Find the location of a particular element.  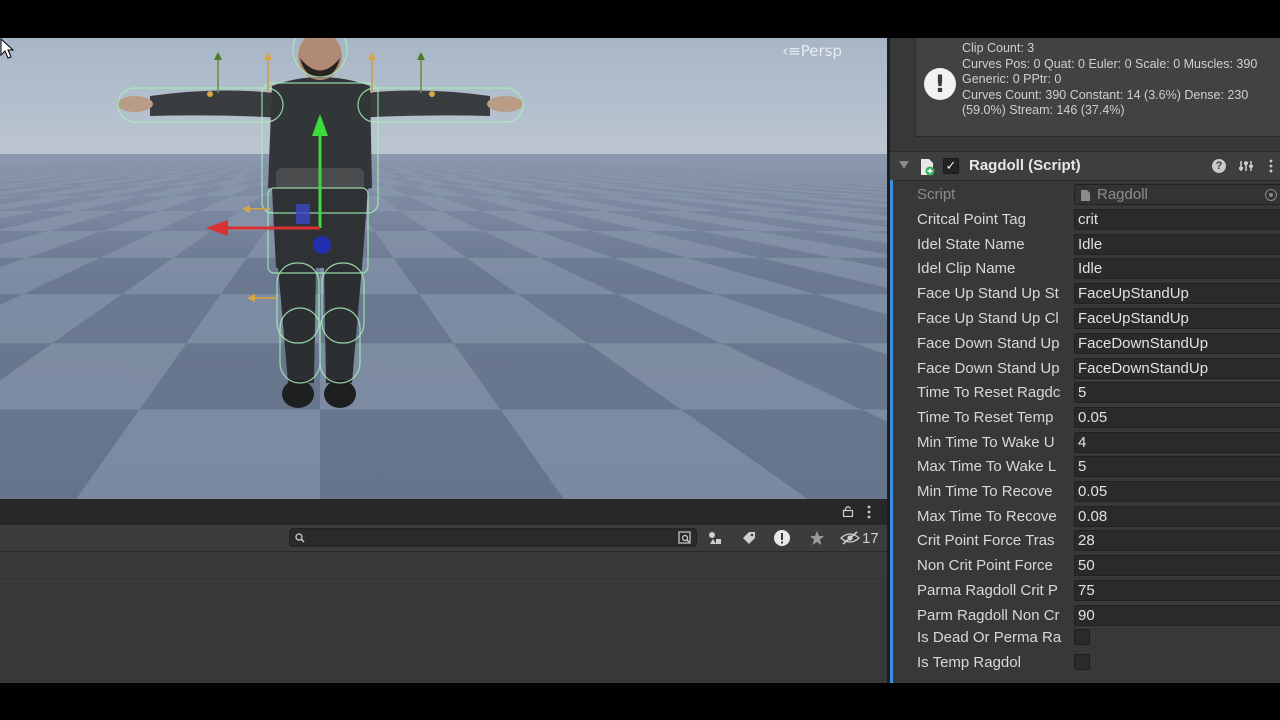

property-number-field: 28 is located at coordinates (1177, 540).